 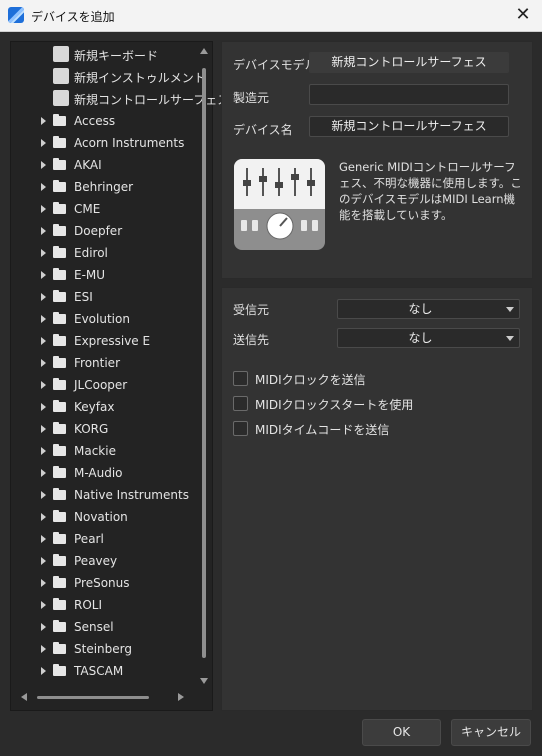 What do you see at coordinates (106, 55) in the screenshot?
I see `tree-item-new: 新規キーボード` at bounding box center [106, 55].